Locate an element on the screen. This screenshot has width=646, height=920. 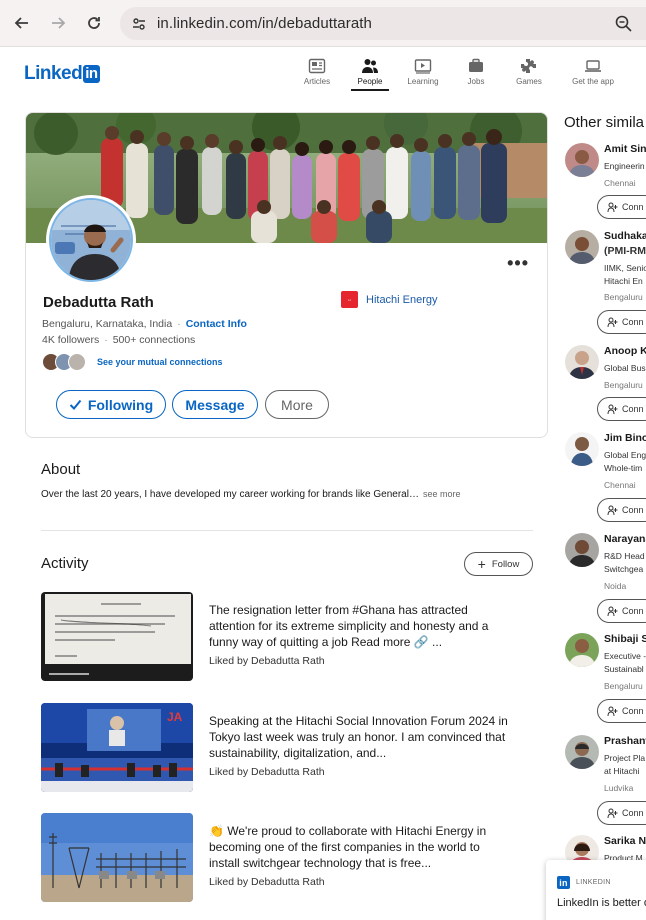
activity-heading: Activity is located at coordinates (65, 563).